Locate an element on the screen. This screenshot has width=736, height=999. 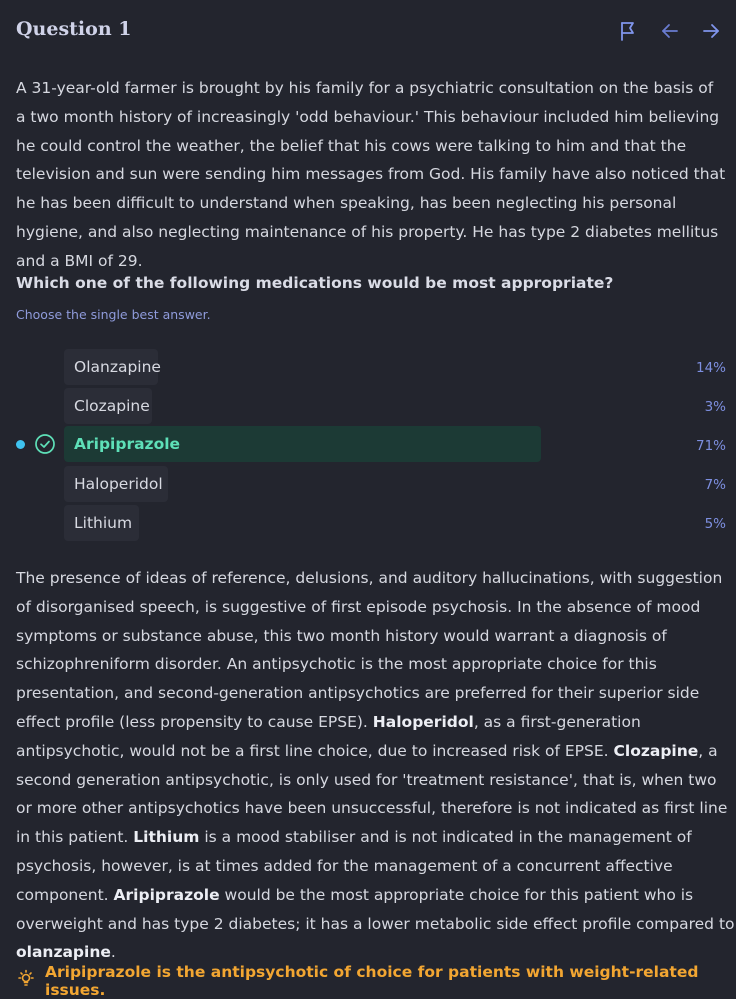
lightbulb-icon is located at coordinates (26, 981).